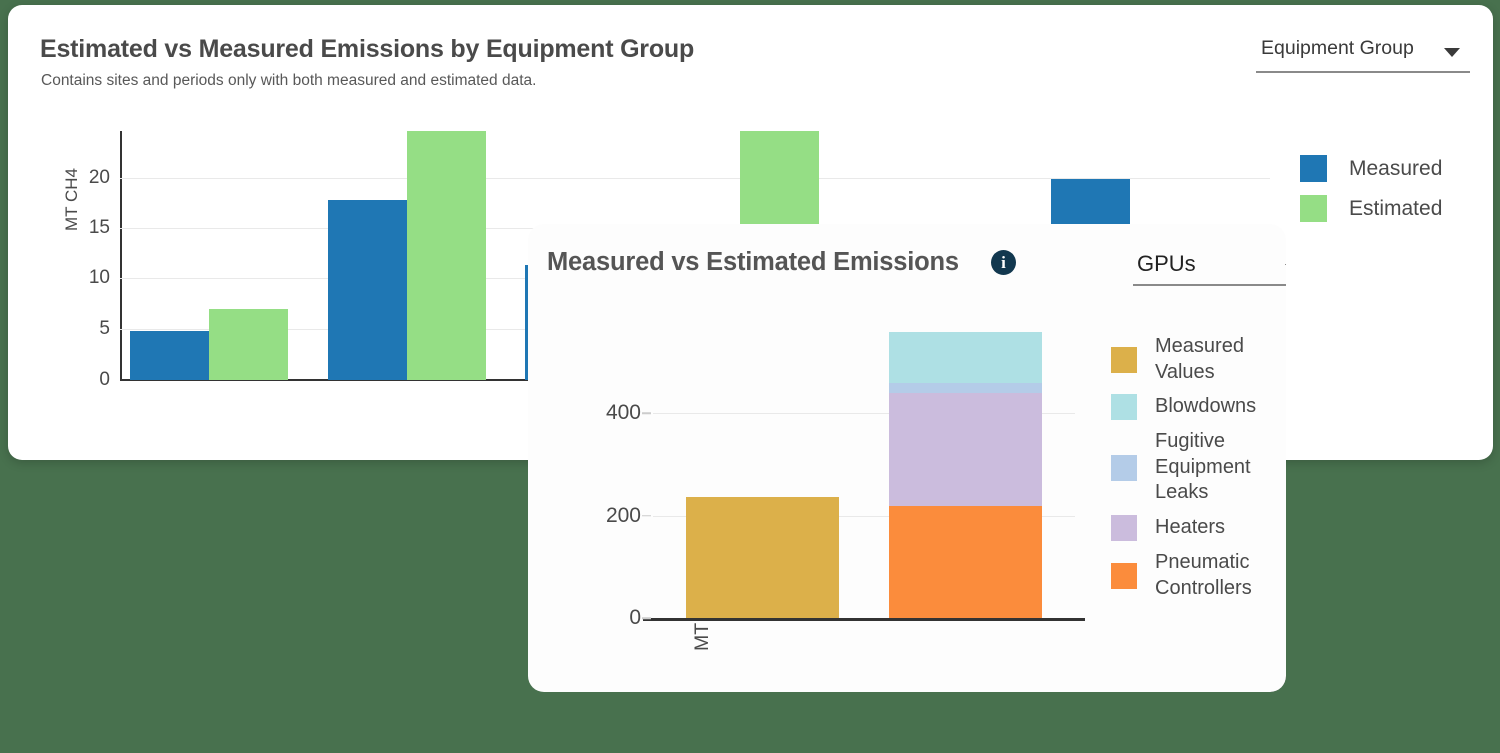 The image size is (1500, 753). I want to click on legend-item-measured-values: Measured Values, so click(1198, 359).